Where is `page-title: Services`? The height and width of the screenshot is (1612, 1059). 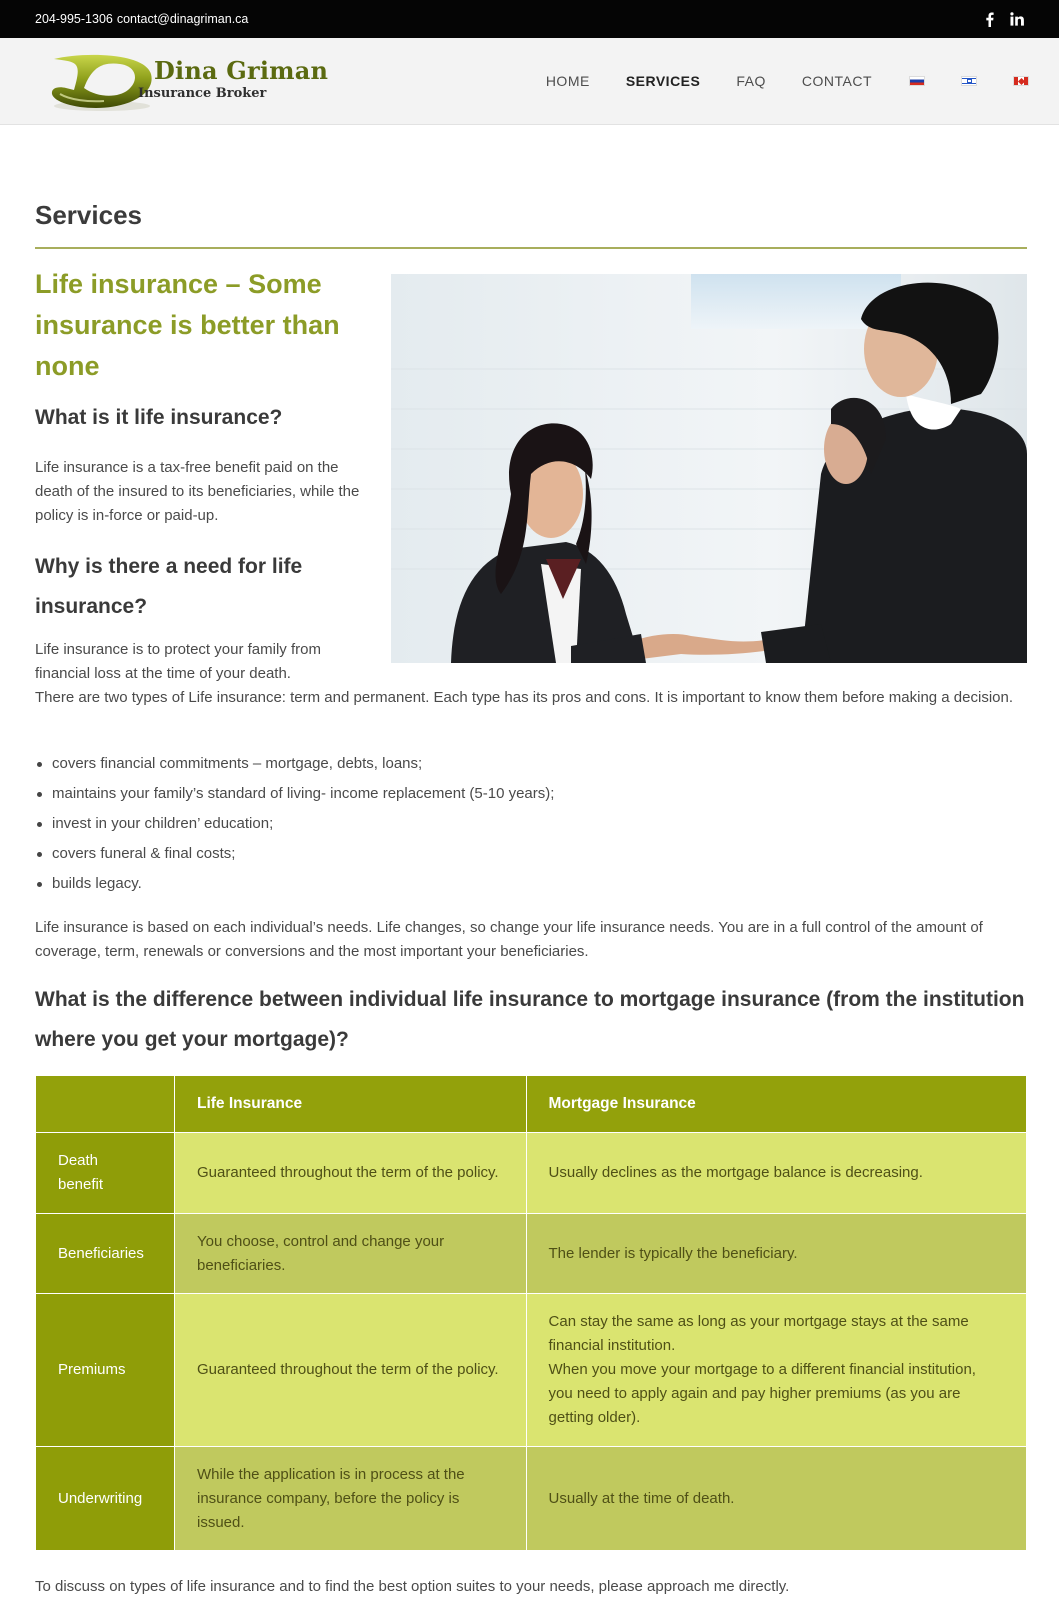 page-title: Services is located at coordinates (88, 215).